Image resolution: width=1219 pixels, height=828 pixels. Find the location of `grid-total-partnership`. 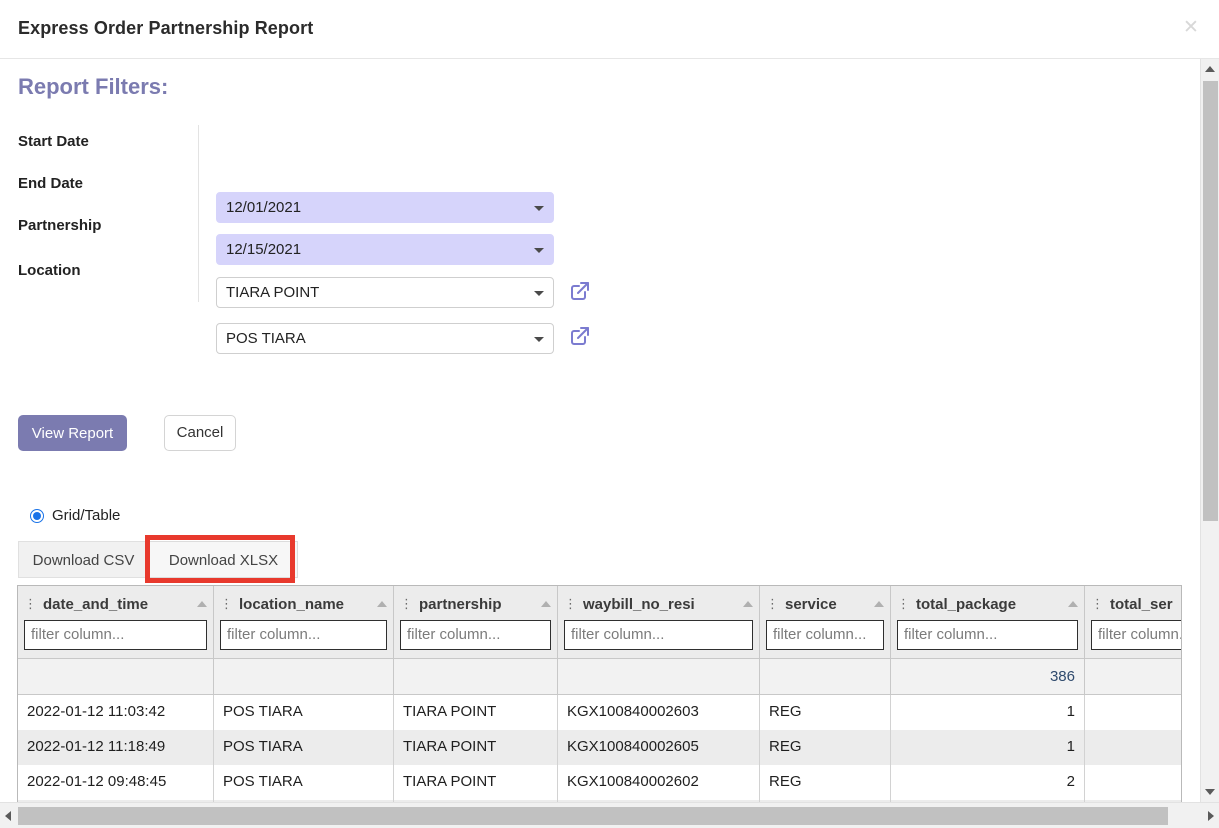

grid-total-partnership is located at coordinates (476, 676).